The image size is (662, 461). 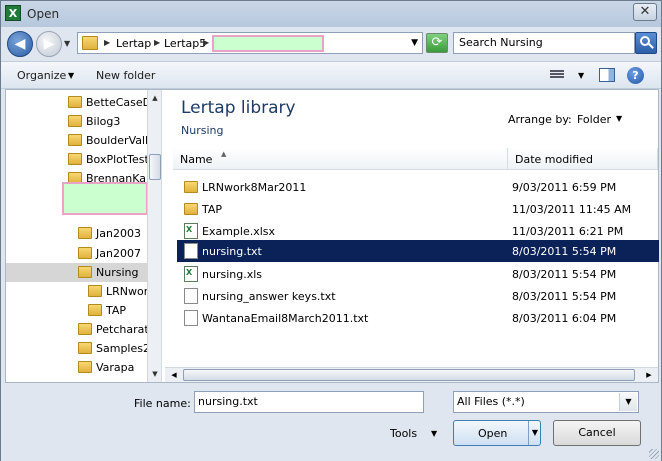 What do you see at coordinates (202, 130) in the screenshot?
I see `library-subtitle: Nursing` at bounding box center [202, 130].